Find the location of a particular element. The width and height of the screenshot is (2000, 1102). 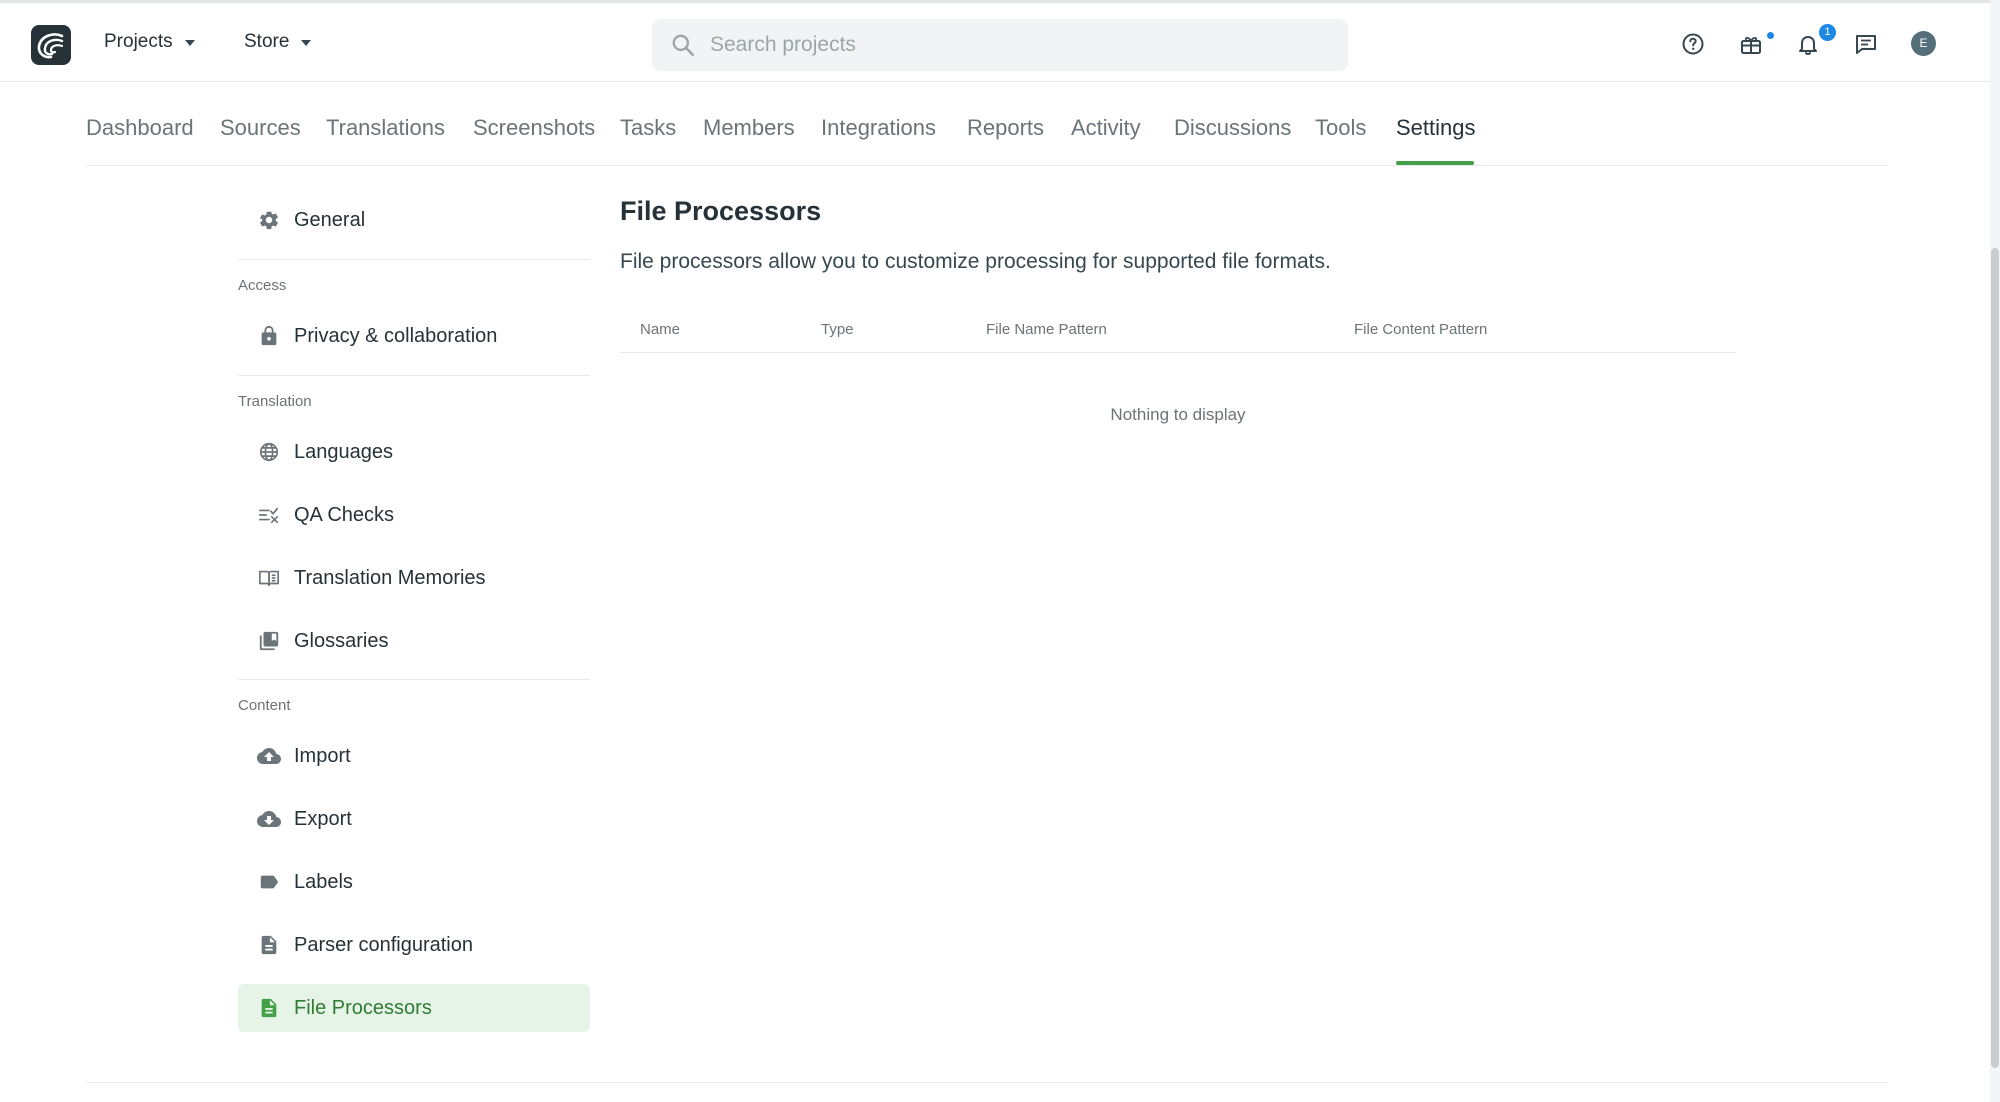

sidebar-item-label: File Processors is located at coordinates (363, 1007).